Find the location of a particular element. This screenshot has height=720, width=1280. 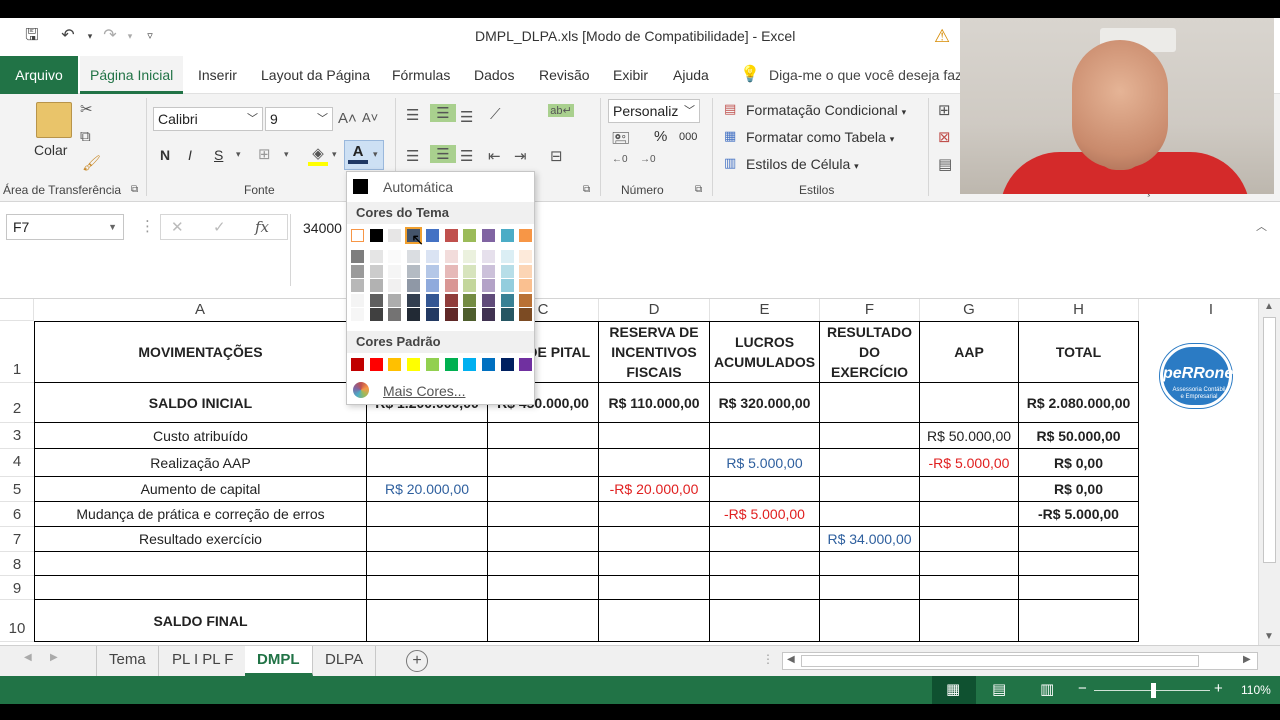

conditional-format-icon: ▤ is located at coordinates (730, 109).